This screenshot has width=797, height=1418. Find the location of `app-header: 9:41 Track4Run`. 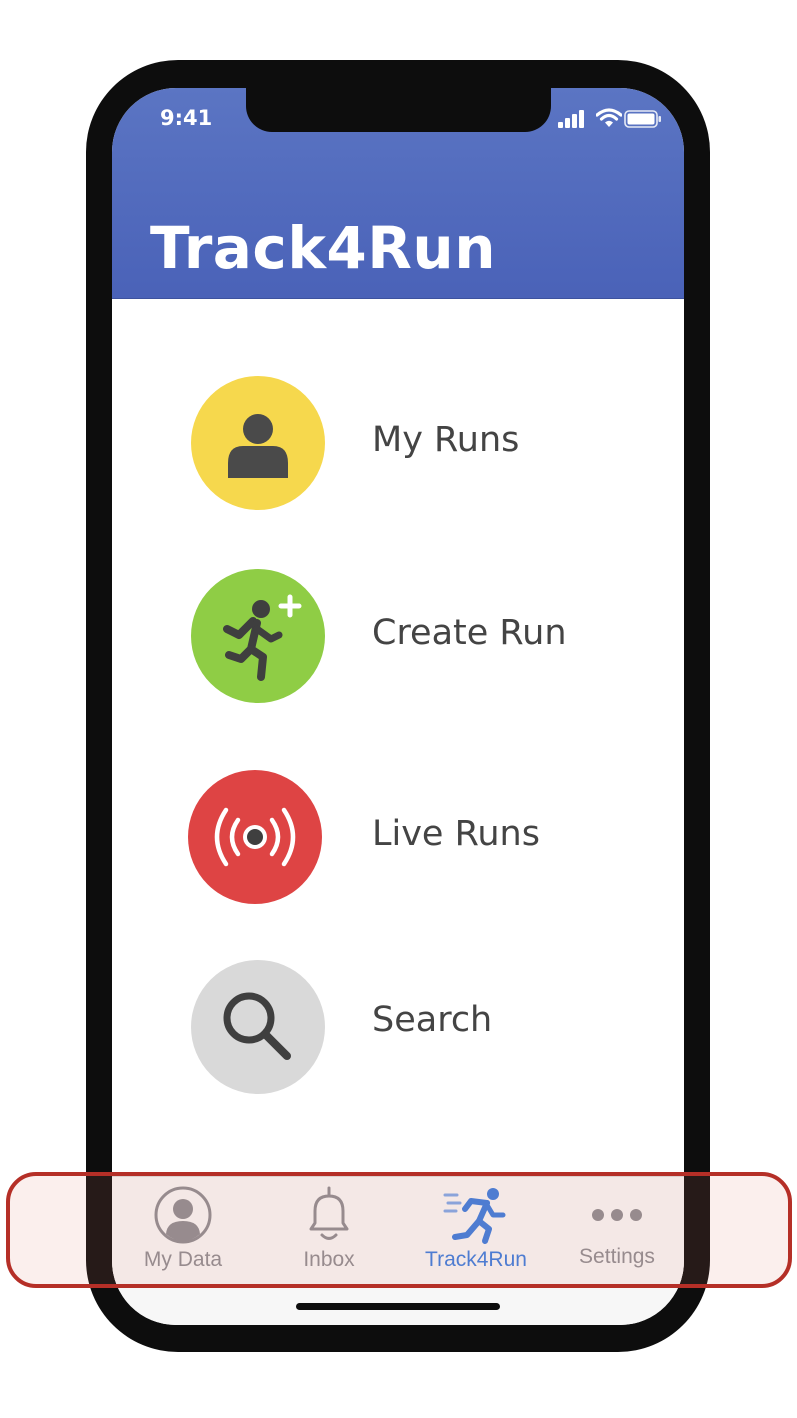

app-header: 9:41 Track4Run is located at coordinates (398, 193).